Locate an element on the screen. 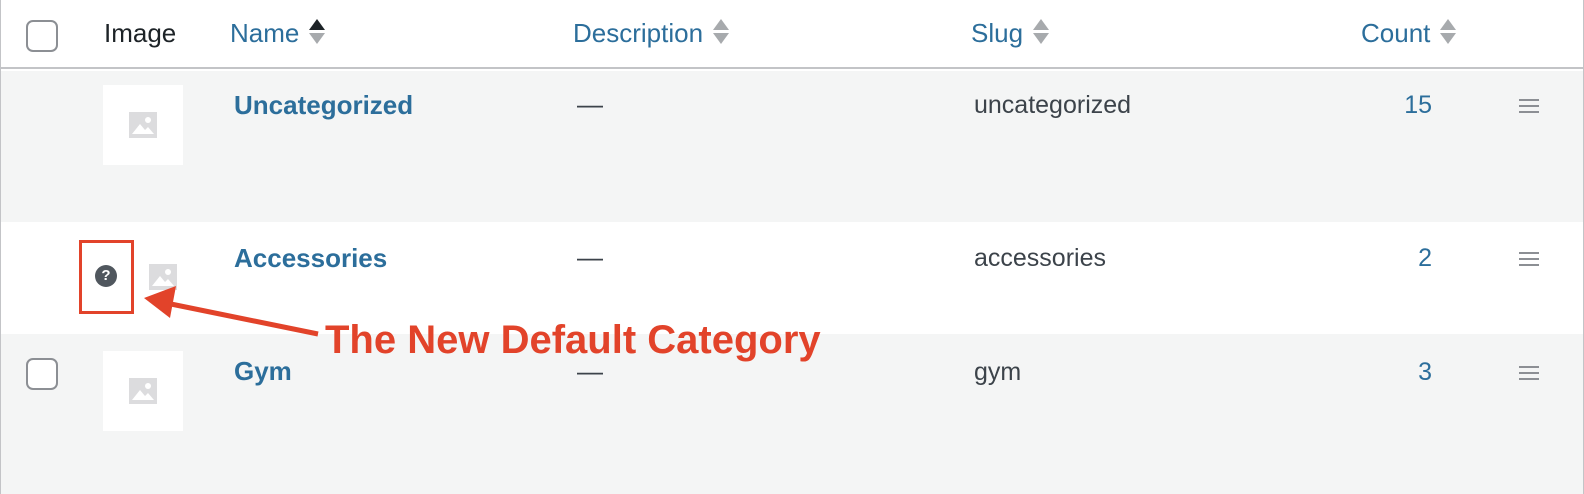 The width and height of the screenshot is (1584, 494). column-image: Image is located at coordinates (140, 33).